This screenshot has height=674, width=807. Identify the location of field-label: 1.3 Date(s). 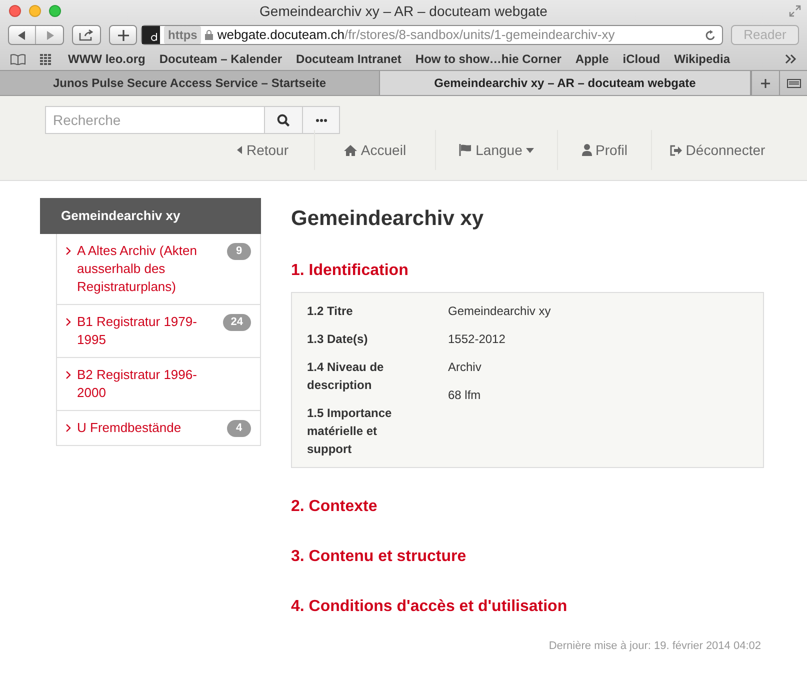
(338, 339).